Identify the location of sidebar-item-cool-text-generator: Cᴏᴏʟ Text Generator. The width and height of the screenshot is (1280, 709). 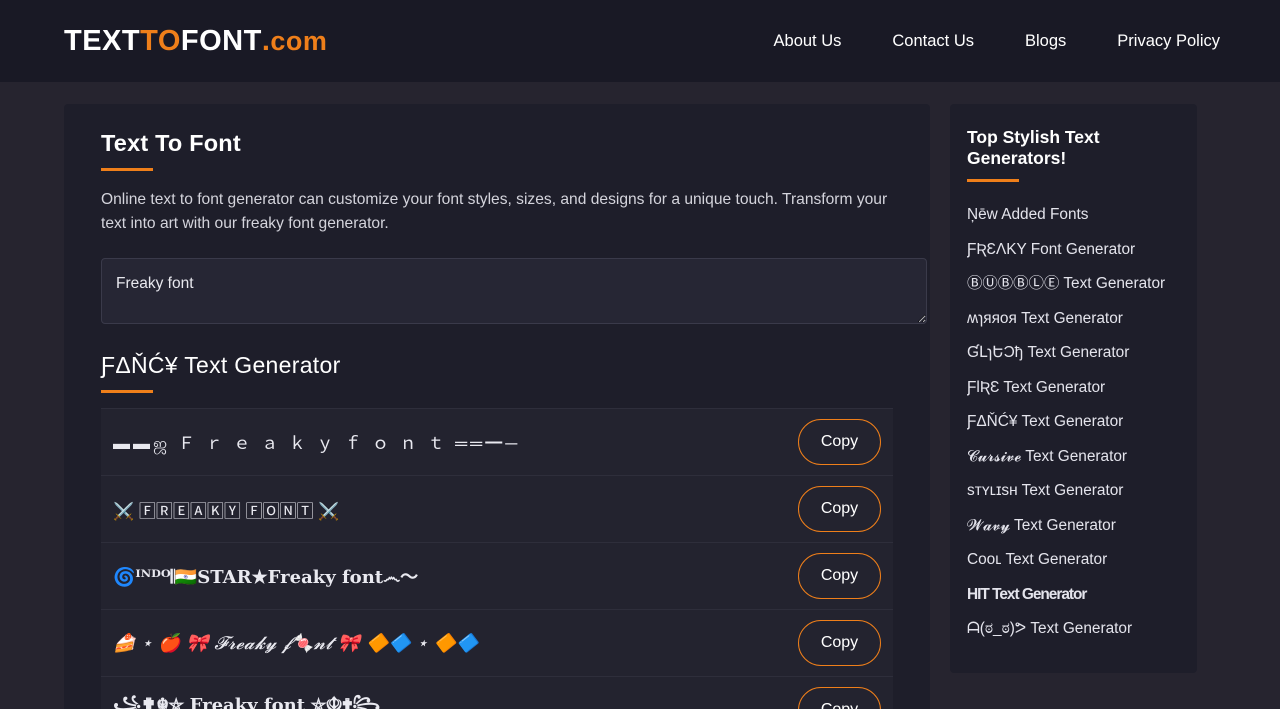
(1073, 560).